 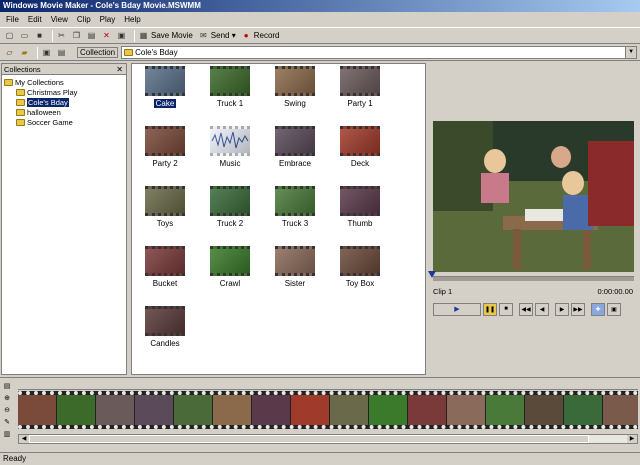 I want to click on back-button: ◀, so click(x=542, y=309).